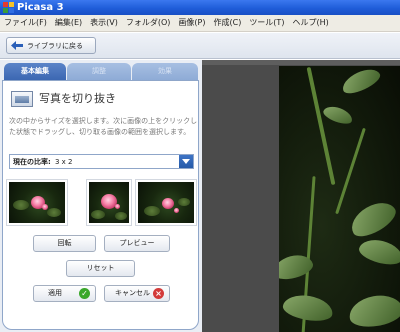  I want to click on menu-tools: ツール(T), so click(266, 23).